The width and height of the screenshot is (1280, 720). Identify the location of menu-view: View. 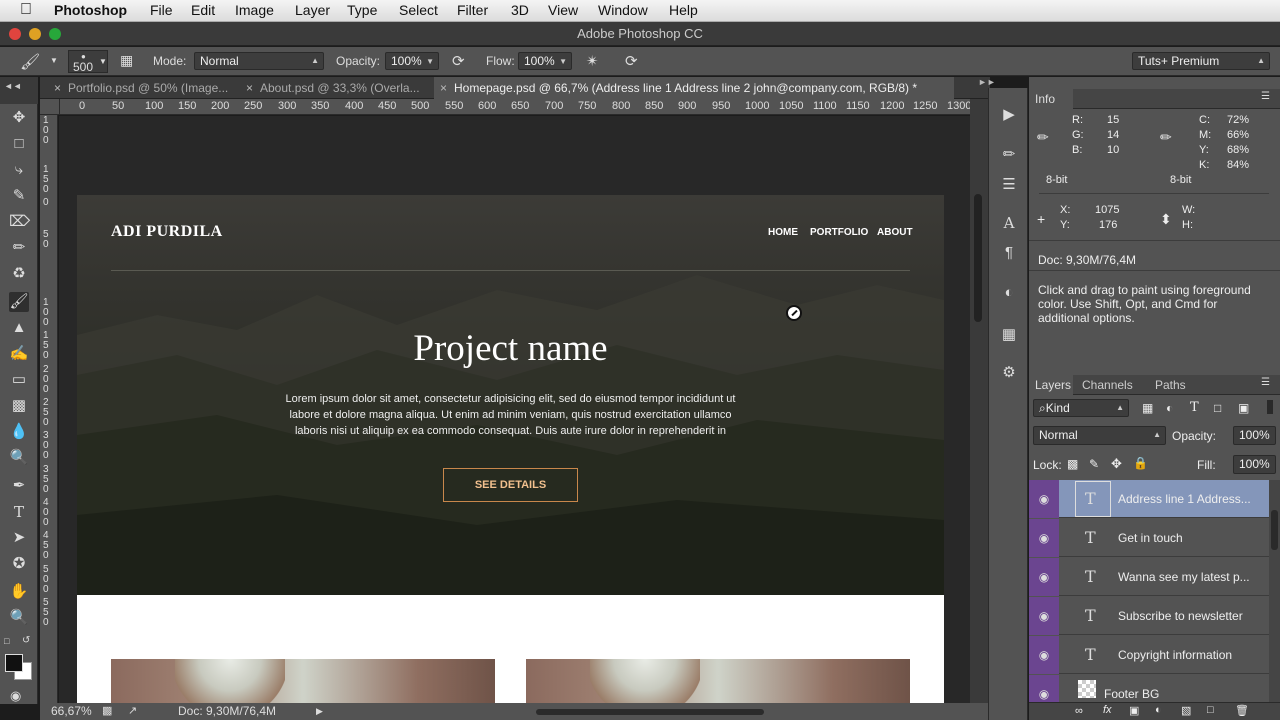
(563, 10).